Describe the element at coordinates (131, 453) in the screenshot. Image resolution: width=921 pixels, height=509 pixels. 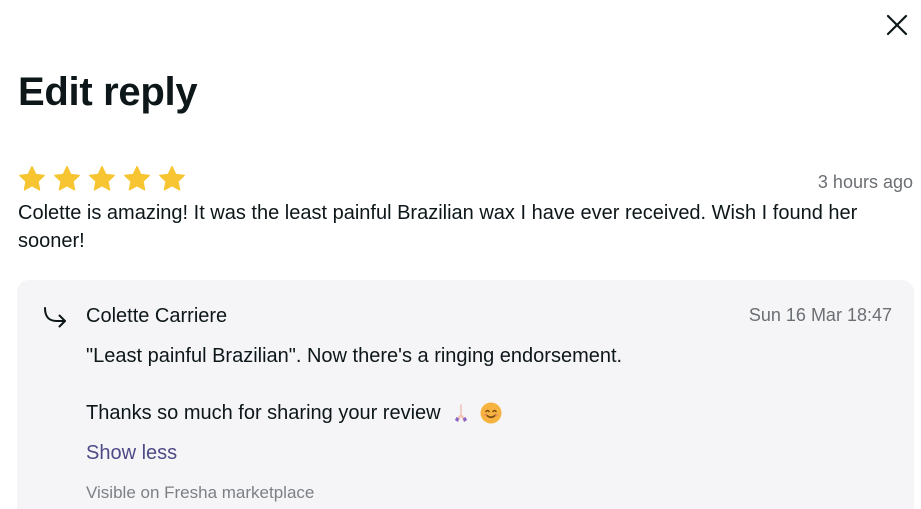
I see `show-less-link: Show less` at that location.